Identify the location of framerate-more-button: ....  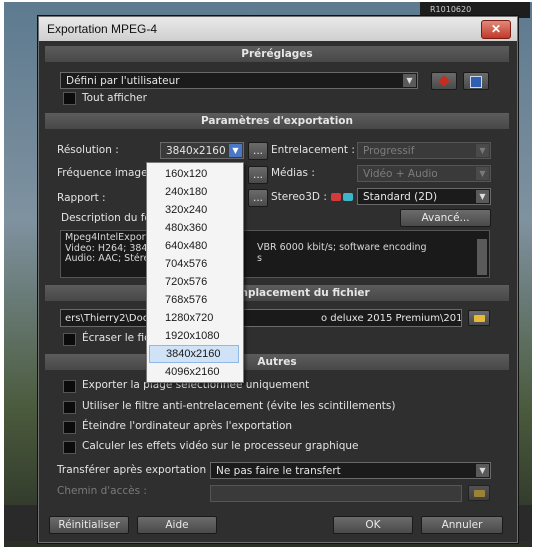
(258, 175).